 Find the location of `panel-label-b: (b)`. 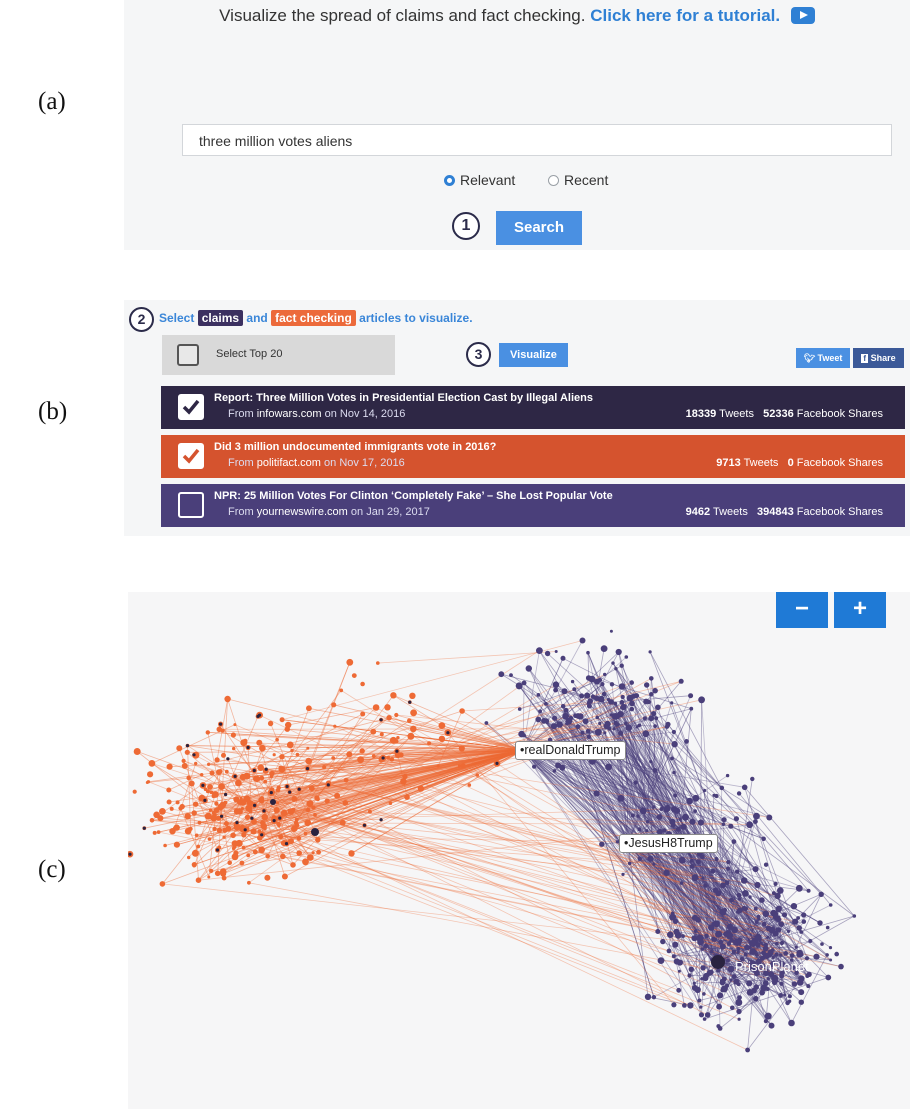

panel-label-b: (b) is located at coordinates (53, 411).